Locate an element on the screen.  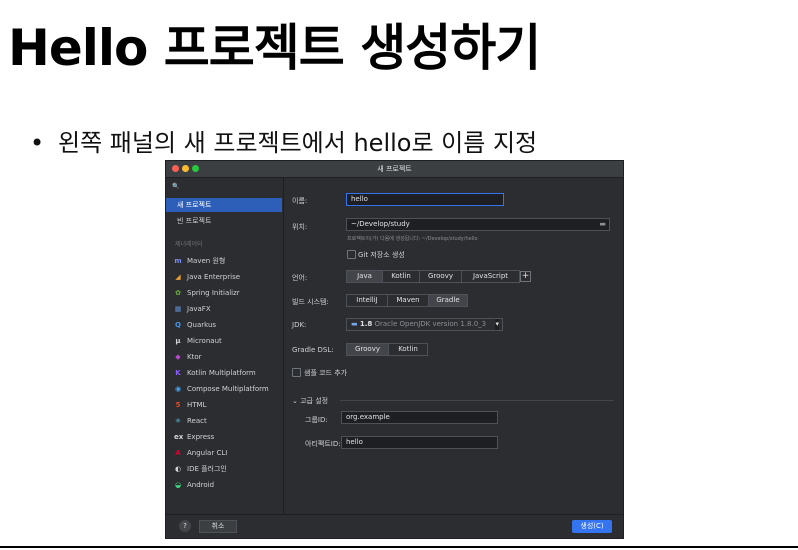
dialog-footer: ? 취소 생성(C) is located at coordinates (394, 526).